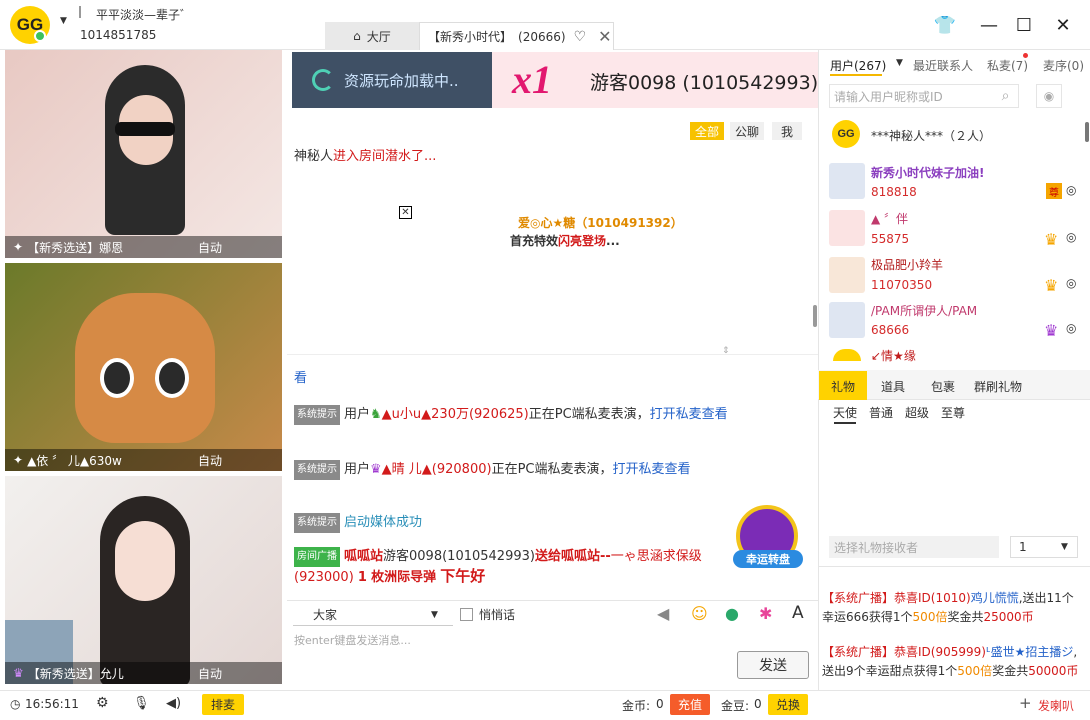 Image resolution: width=1090 pixels, height=720 pixels. What do you see at coordinates (143, 367) in the screenshot?
I see `video-panel-2: ✦ ▲依 〞 儿▲630w 自动` at bounding box center [143, 367].